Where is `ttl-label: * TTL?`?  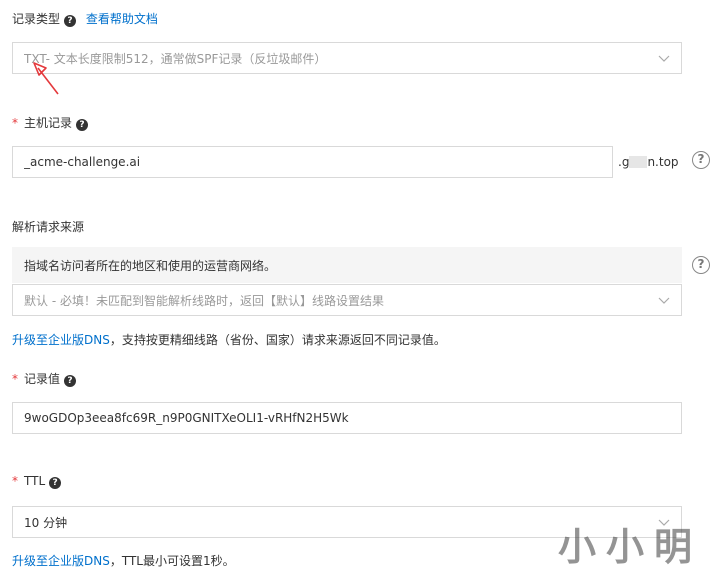
ttl-label: * TTL? is located at coordinates (37, 481).